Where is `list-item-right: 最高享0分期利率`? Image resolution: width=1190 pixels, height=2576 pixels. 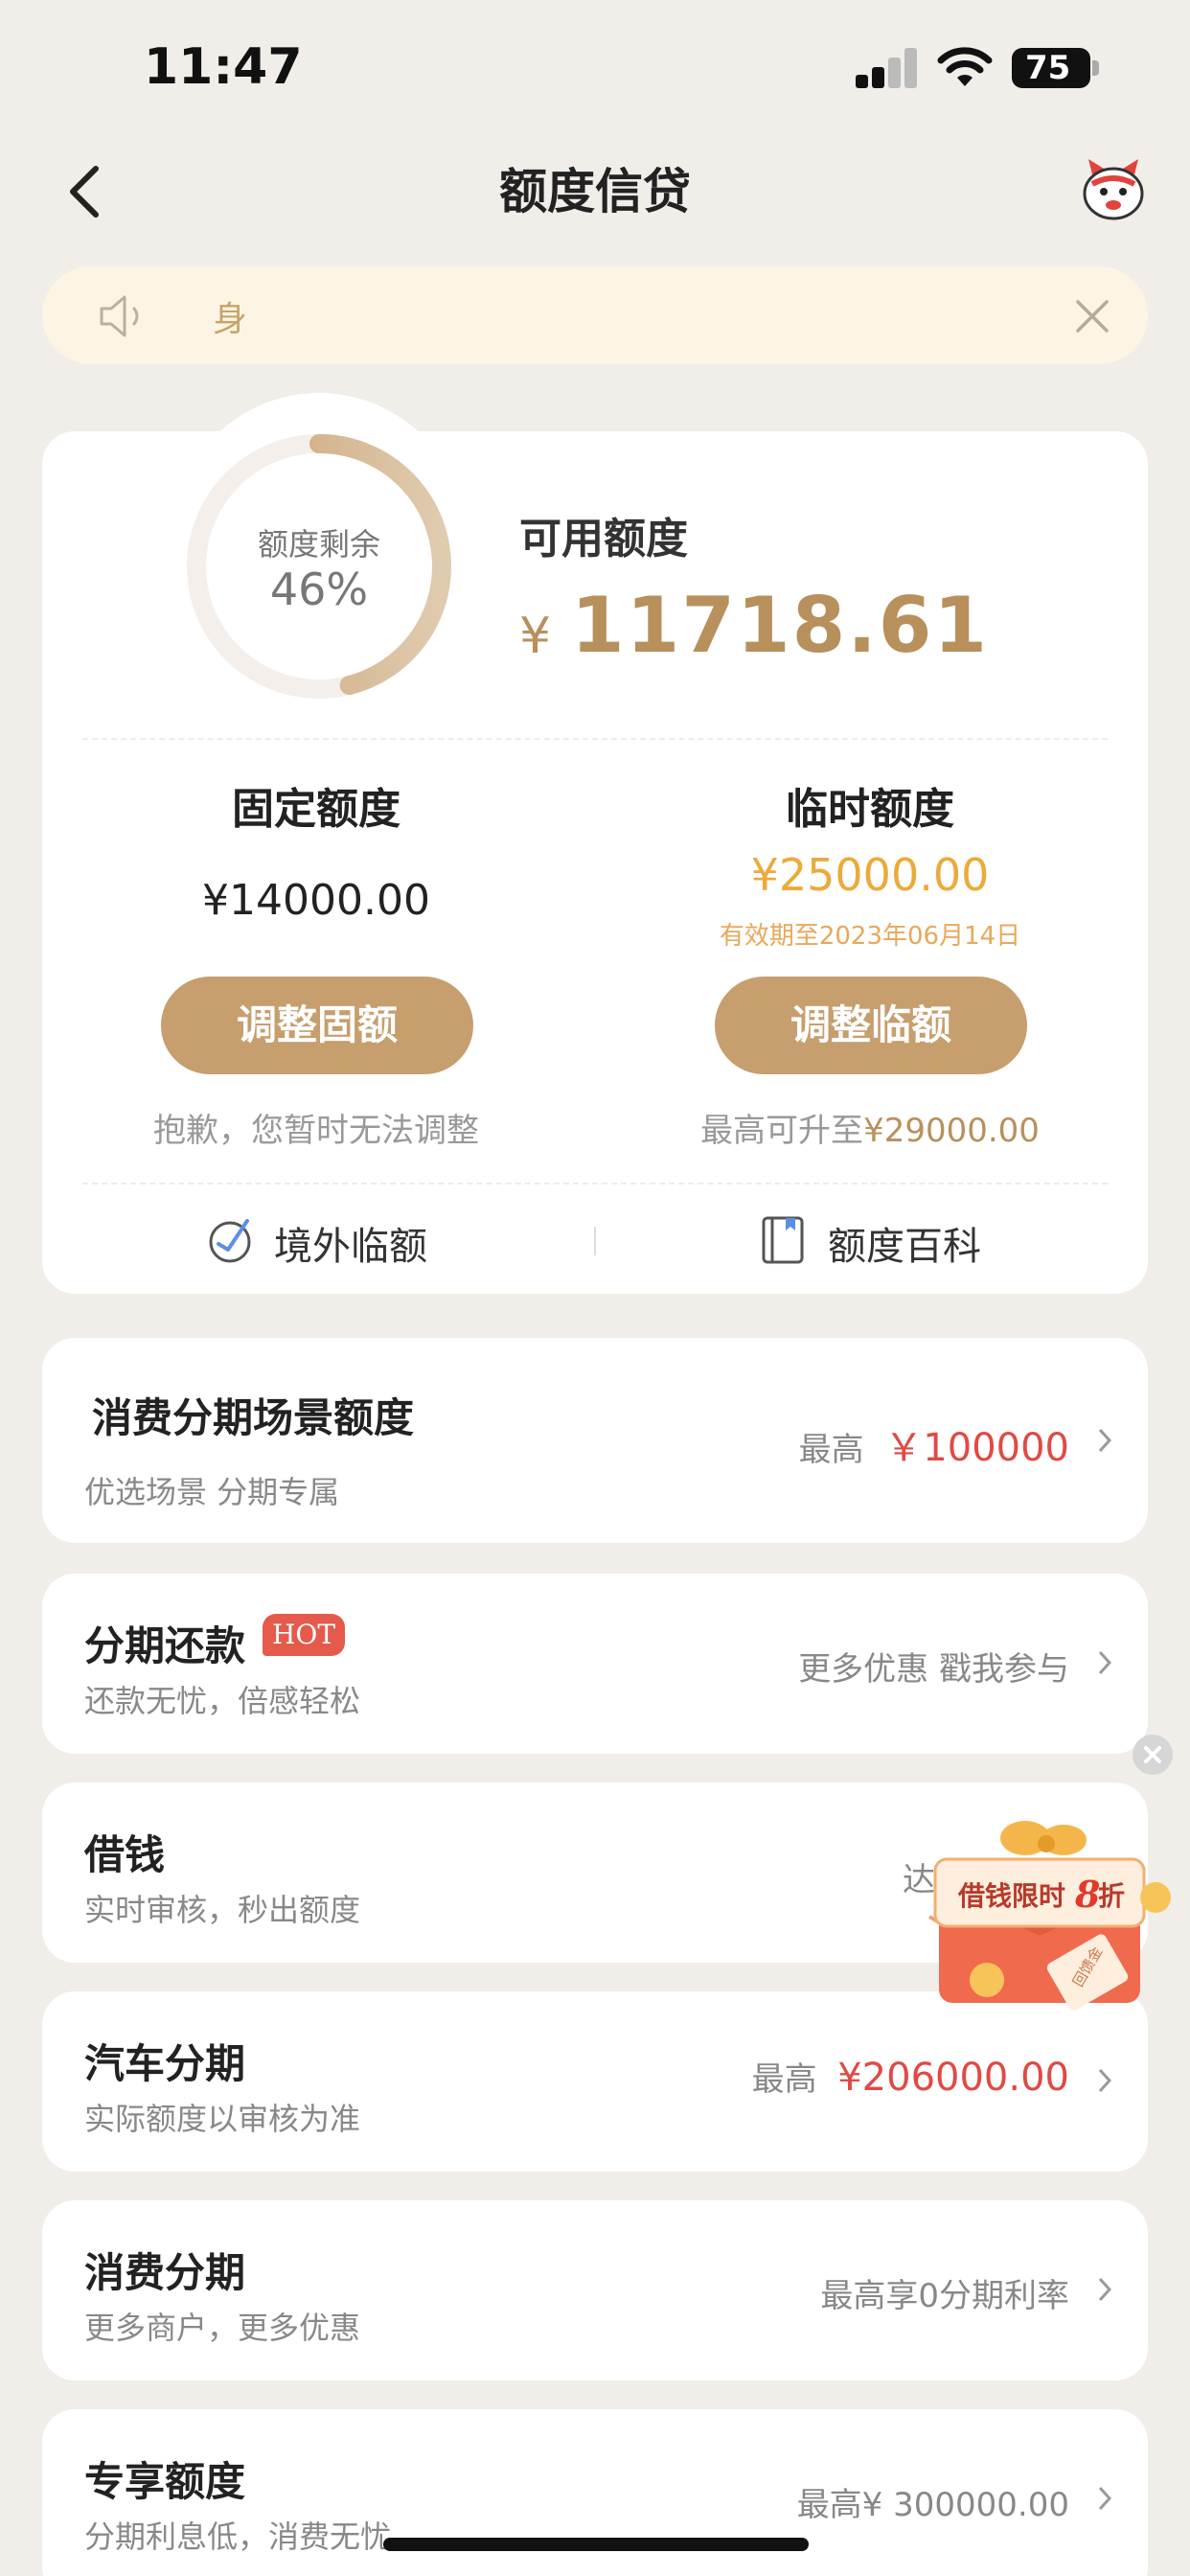
list-item-right: 最高享0分期利率 is located at coordinates (945, 2296).